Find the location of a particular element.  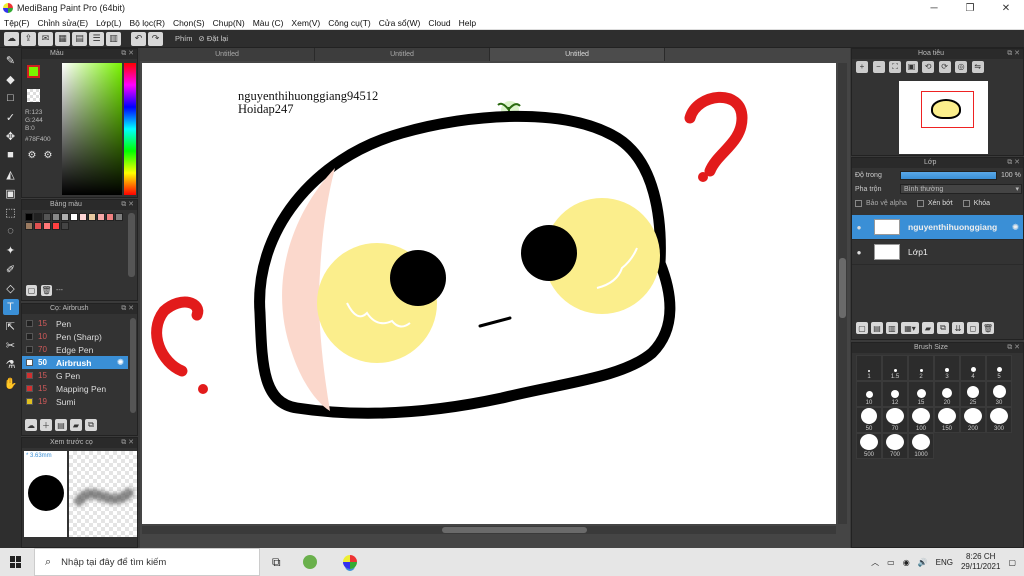

eraser-tool-icon: ◆ is located at coordinates (11, 79).